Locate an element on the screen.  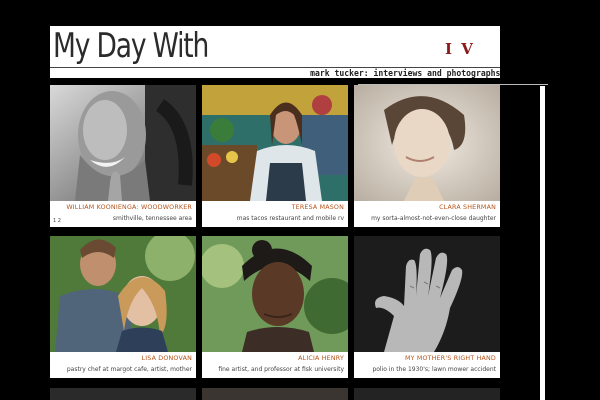
issue-number: I V is located at coordinates (460, 49).